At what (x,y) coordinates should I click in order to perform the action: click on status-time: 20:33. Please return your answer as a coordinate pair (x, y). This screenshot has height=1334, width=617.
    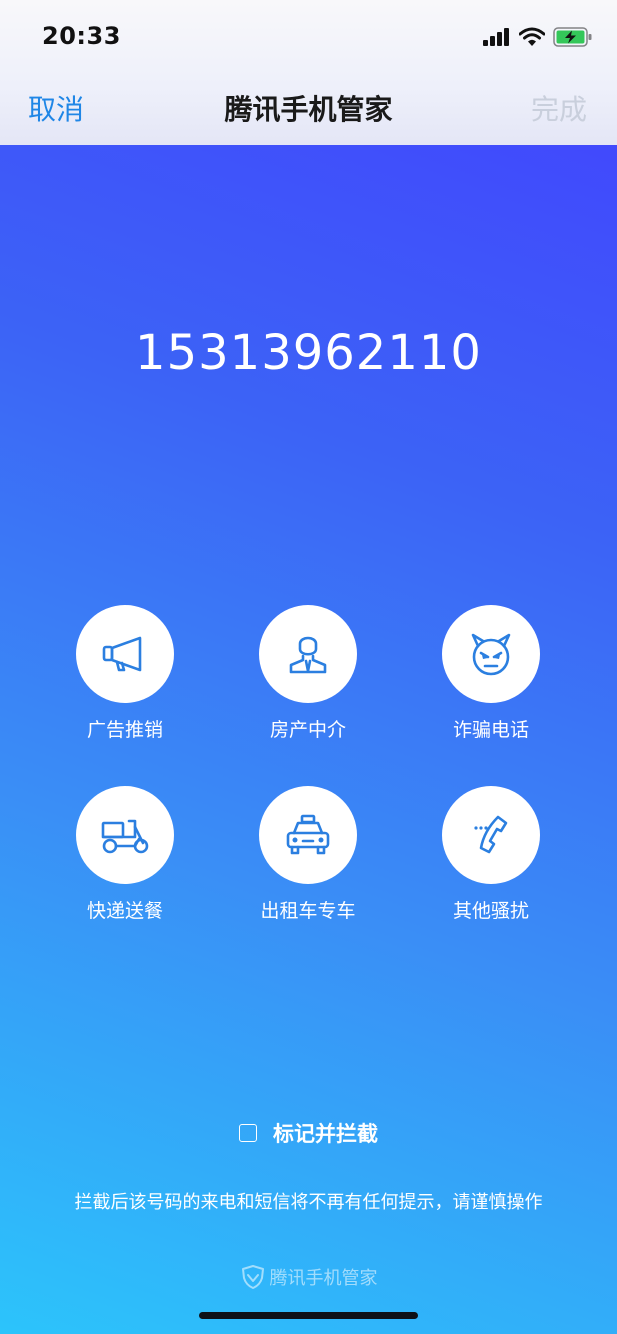
    Looking at the image, I should click on (81, 36).